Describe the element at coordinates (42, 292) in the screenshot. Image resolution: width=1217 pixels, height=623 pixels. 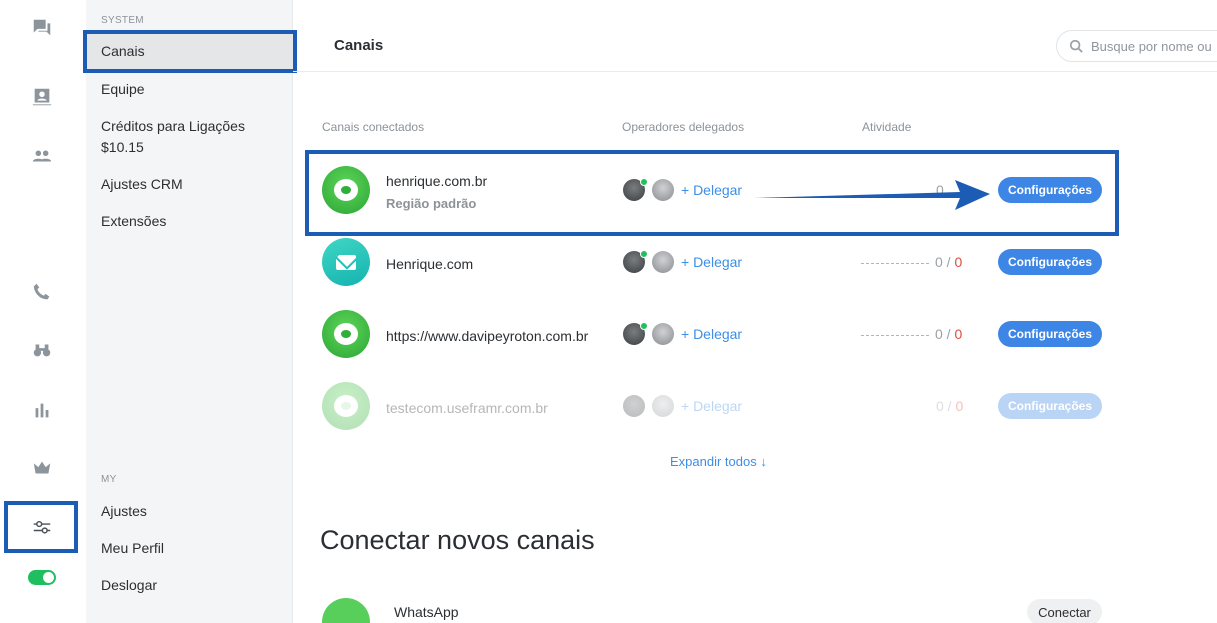
I see `phone-icon` at that location.